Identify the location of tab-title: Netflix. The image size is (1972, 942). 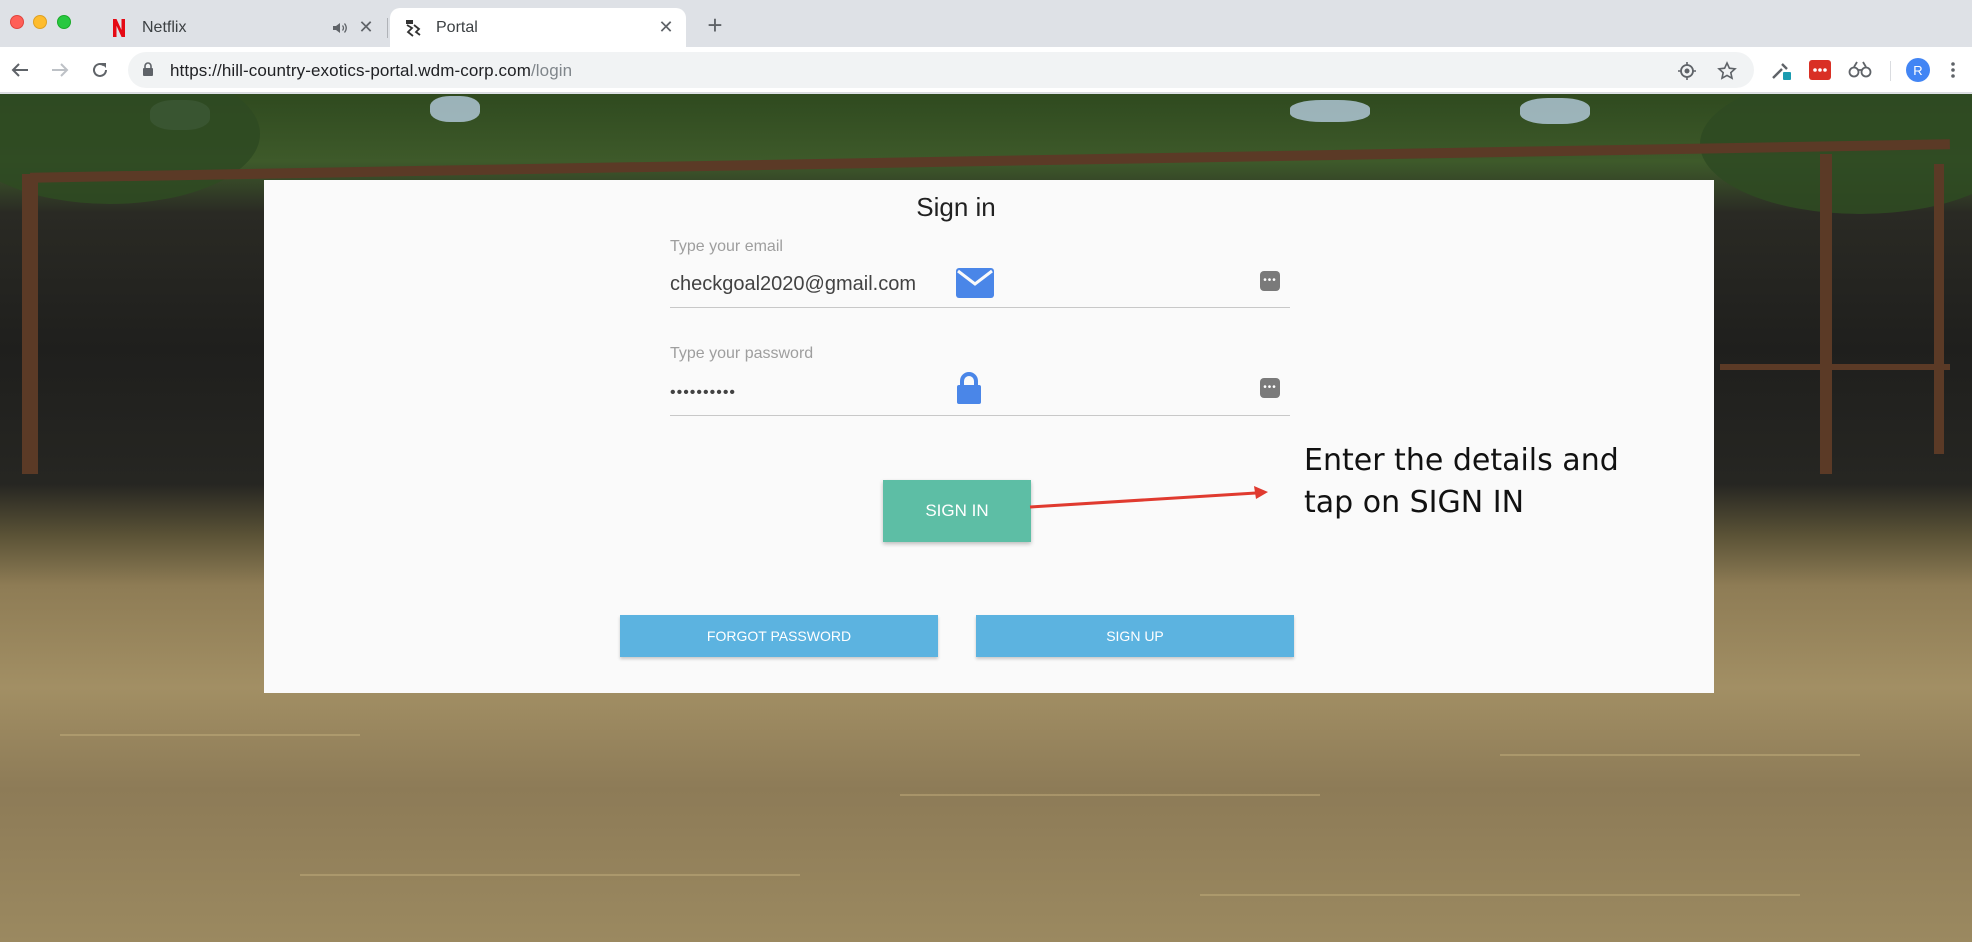
(164, 27).